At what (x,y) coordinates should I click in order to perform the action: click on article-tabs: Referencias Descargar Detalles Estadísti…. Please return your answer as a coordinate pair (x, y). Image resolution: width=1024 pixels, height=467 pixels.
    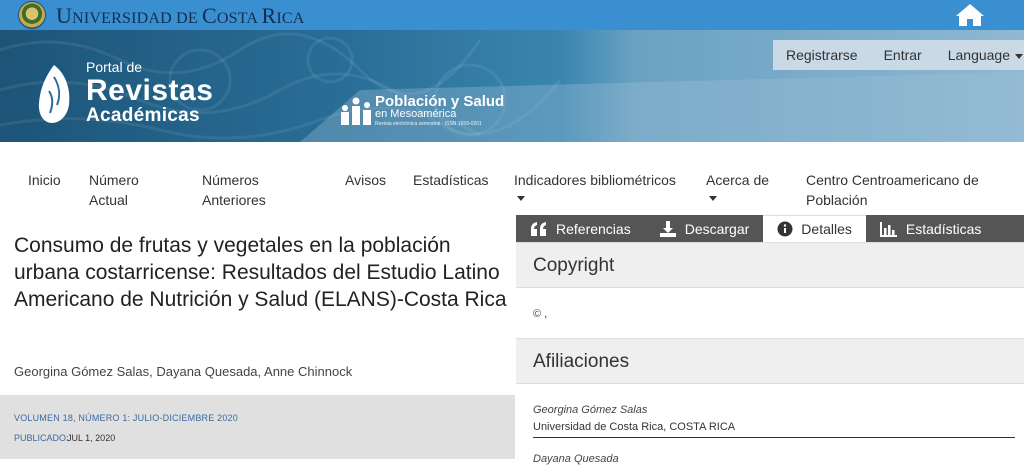
    Looking at the image, I should click on (770, 228).